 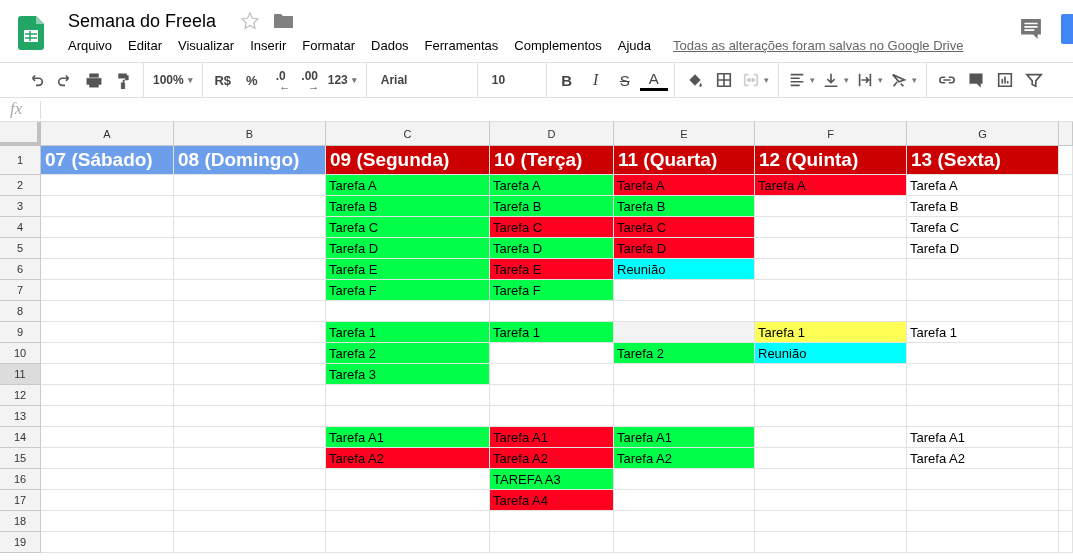 I want to click on strikethrough-button: S, so click(x=624, y=80).